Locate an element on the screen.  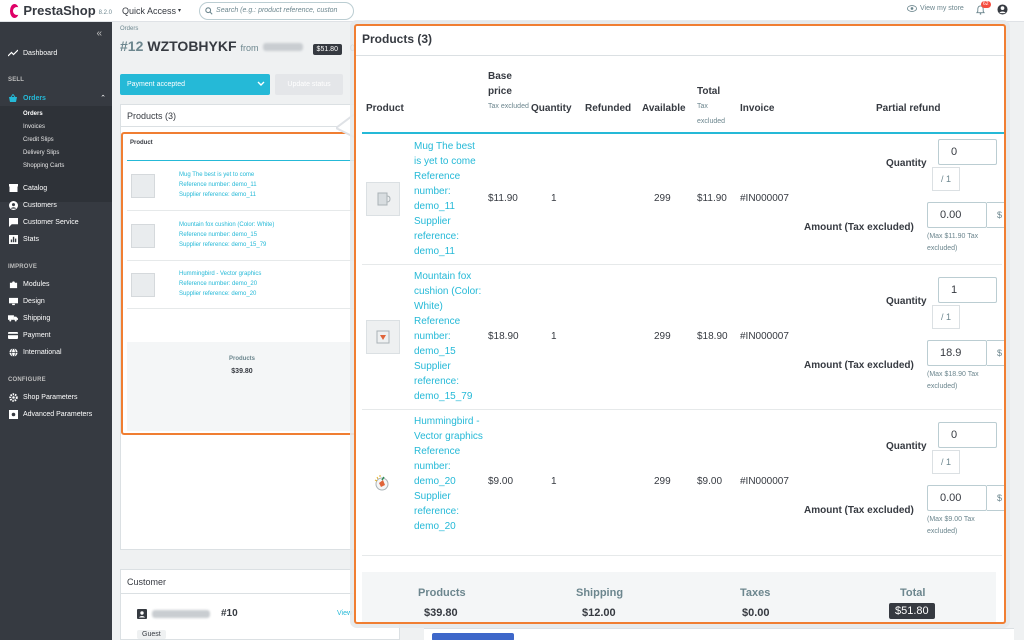
refund-quantity-value: 0 is located at coordinates (954, 152).